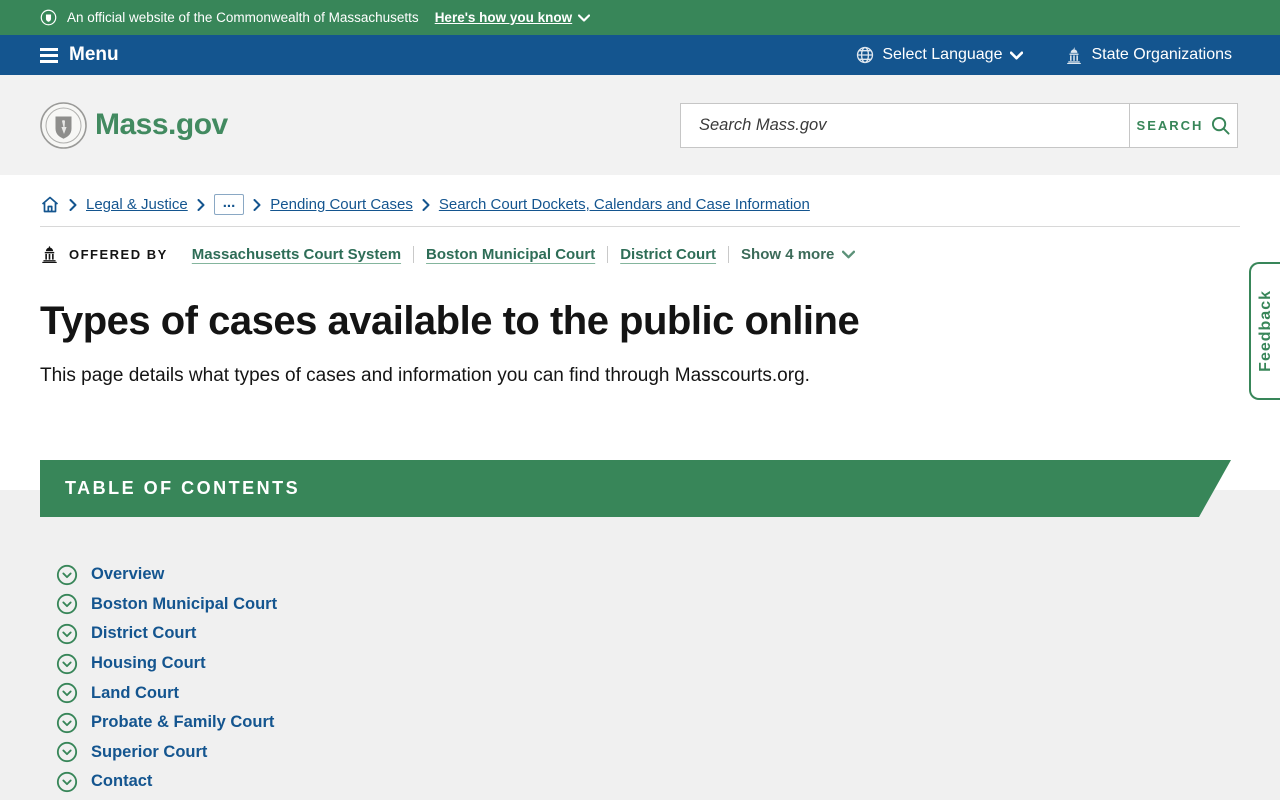  What do you see at coordinates (668, 575) in the screenshot?
I see `toc-item-overview: Overview` at bounding box center [668, 575].